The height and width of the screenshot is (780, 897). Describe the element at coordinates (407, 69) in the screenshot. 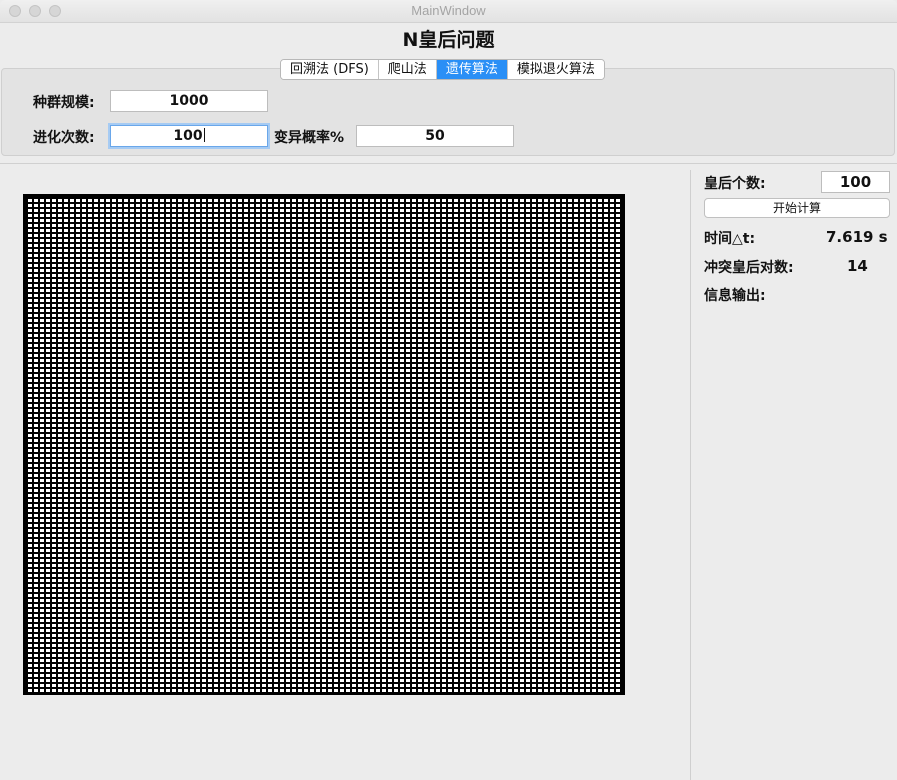

I see `tab-hill-climbing: 爬山法` at that location.